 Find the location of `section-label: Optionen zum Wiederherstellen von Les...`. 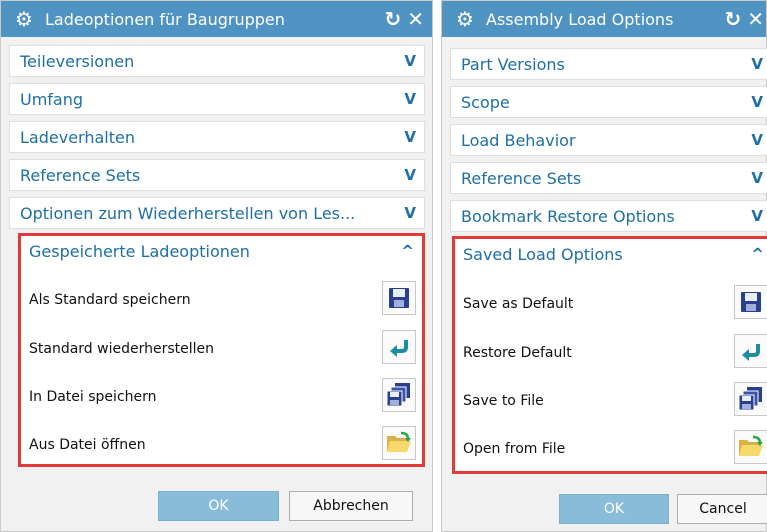

section-label: Optionen zum Wiederherstellen von Les... is located at coordinates (188, 213).